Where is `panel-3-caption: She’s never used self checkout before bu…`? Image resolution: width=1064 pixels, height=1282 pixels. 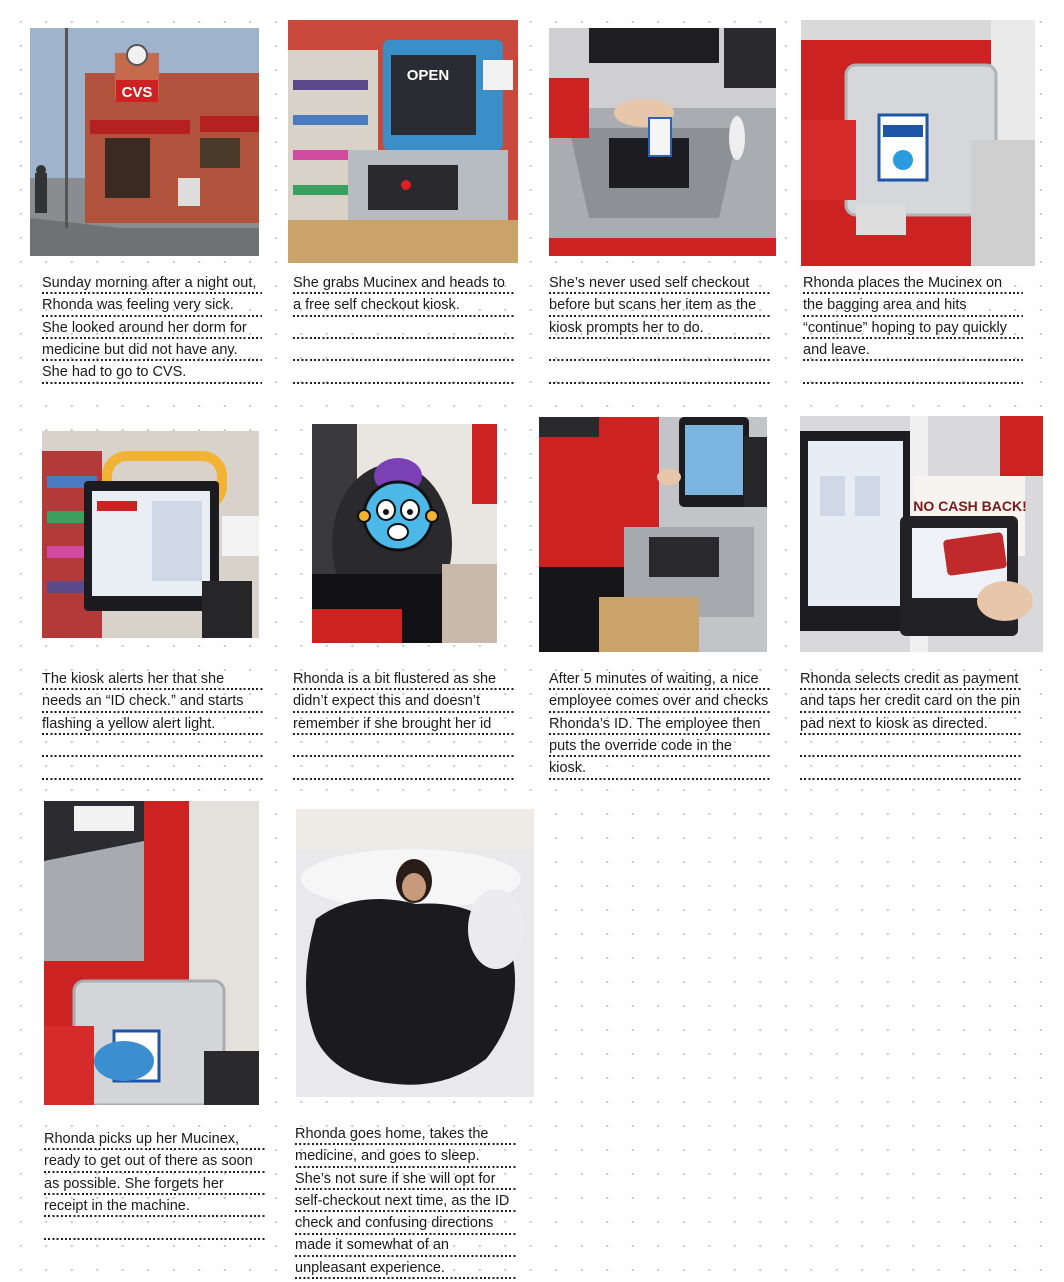 panel-3-caption: She’s never used self checkout before bu… is located at coordinates (660, 328).